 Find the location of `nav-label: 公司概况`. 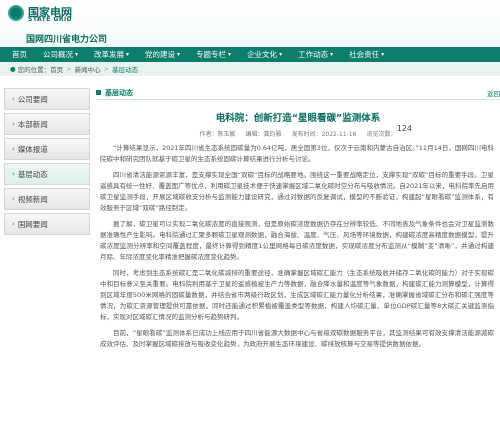

nav-label: 公司概况 is located at coordinates (58, 54).